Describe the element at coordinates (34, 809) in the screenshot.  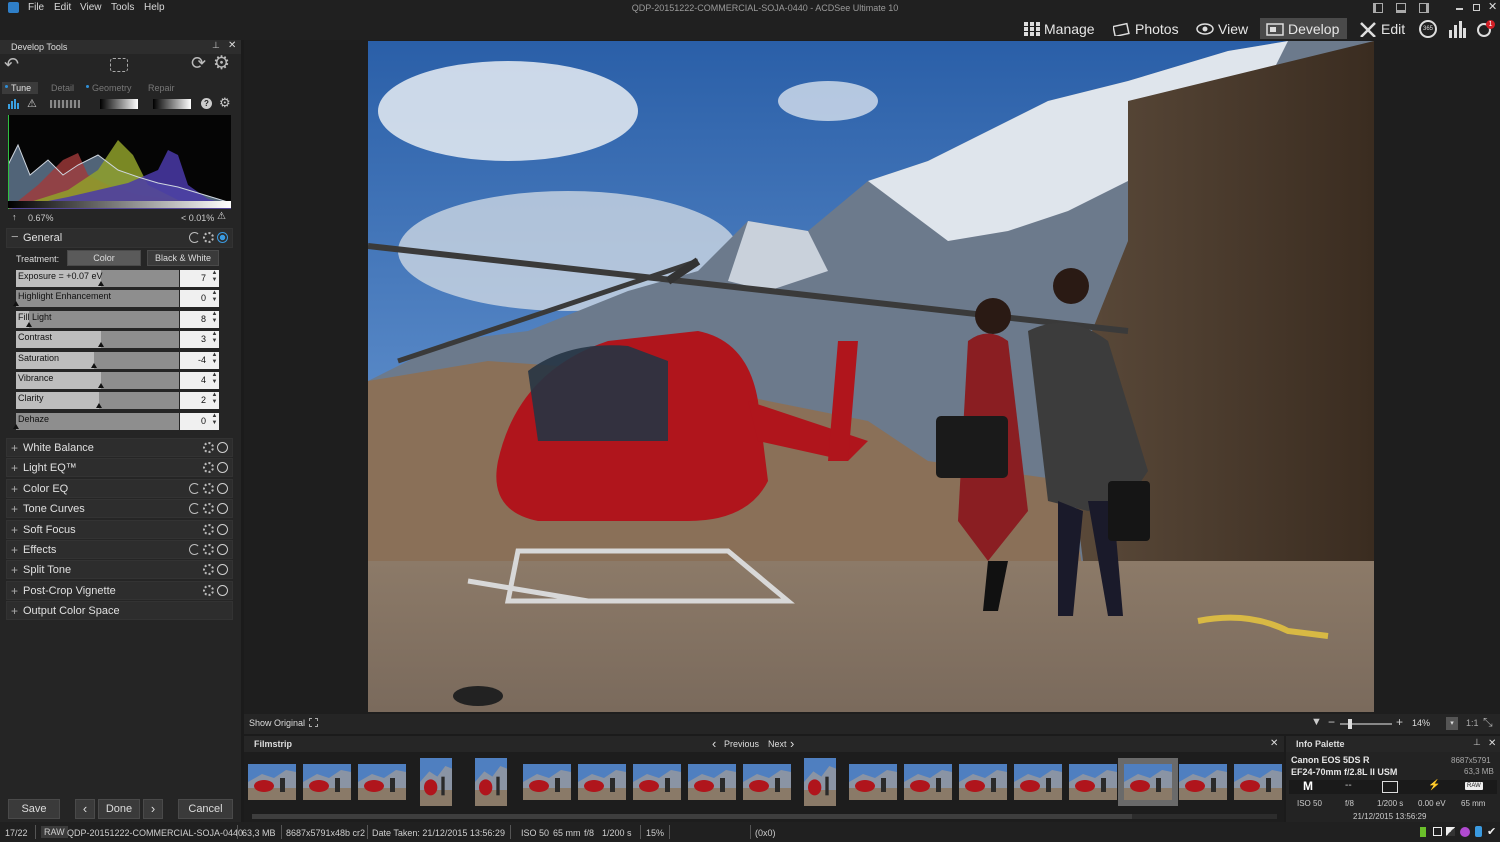
I see `save-button: Save` at that location.